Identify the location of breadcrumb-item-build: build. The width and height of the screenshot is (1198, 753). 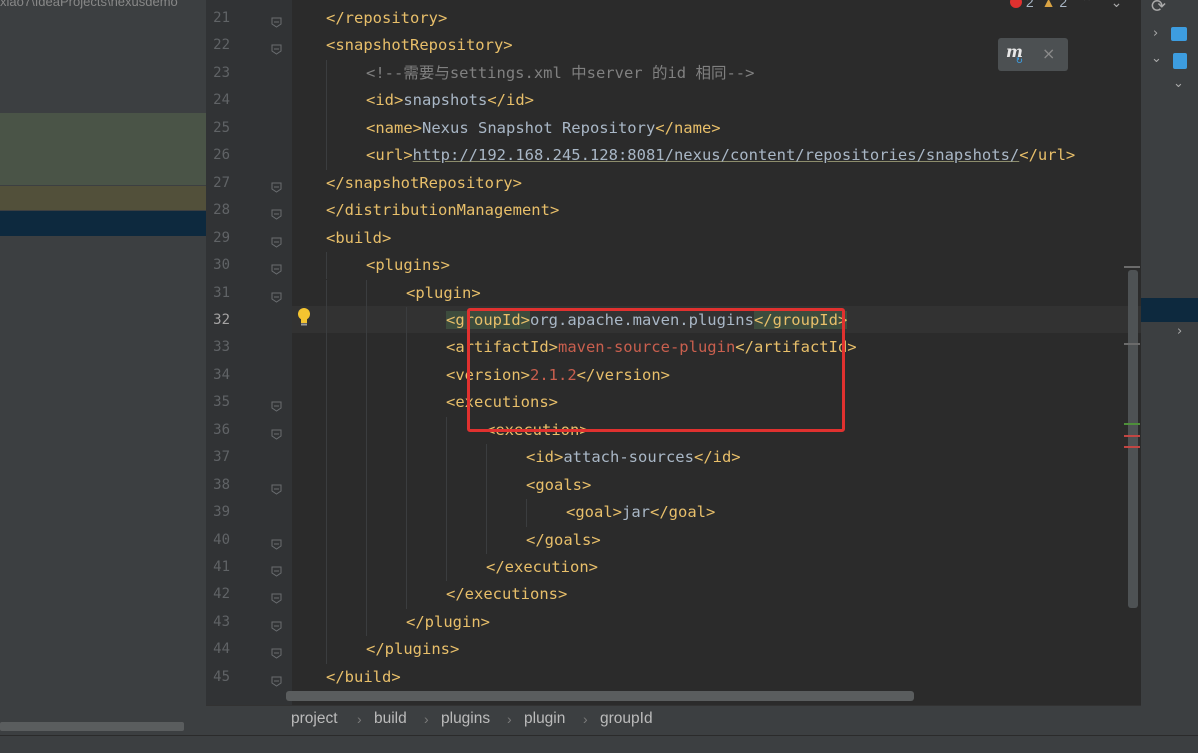
(390, 719).